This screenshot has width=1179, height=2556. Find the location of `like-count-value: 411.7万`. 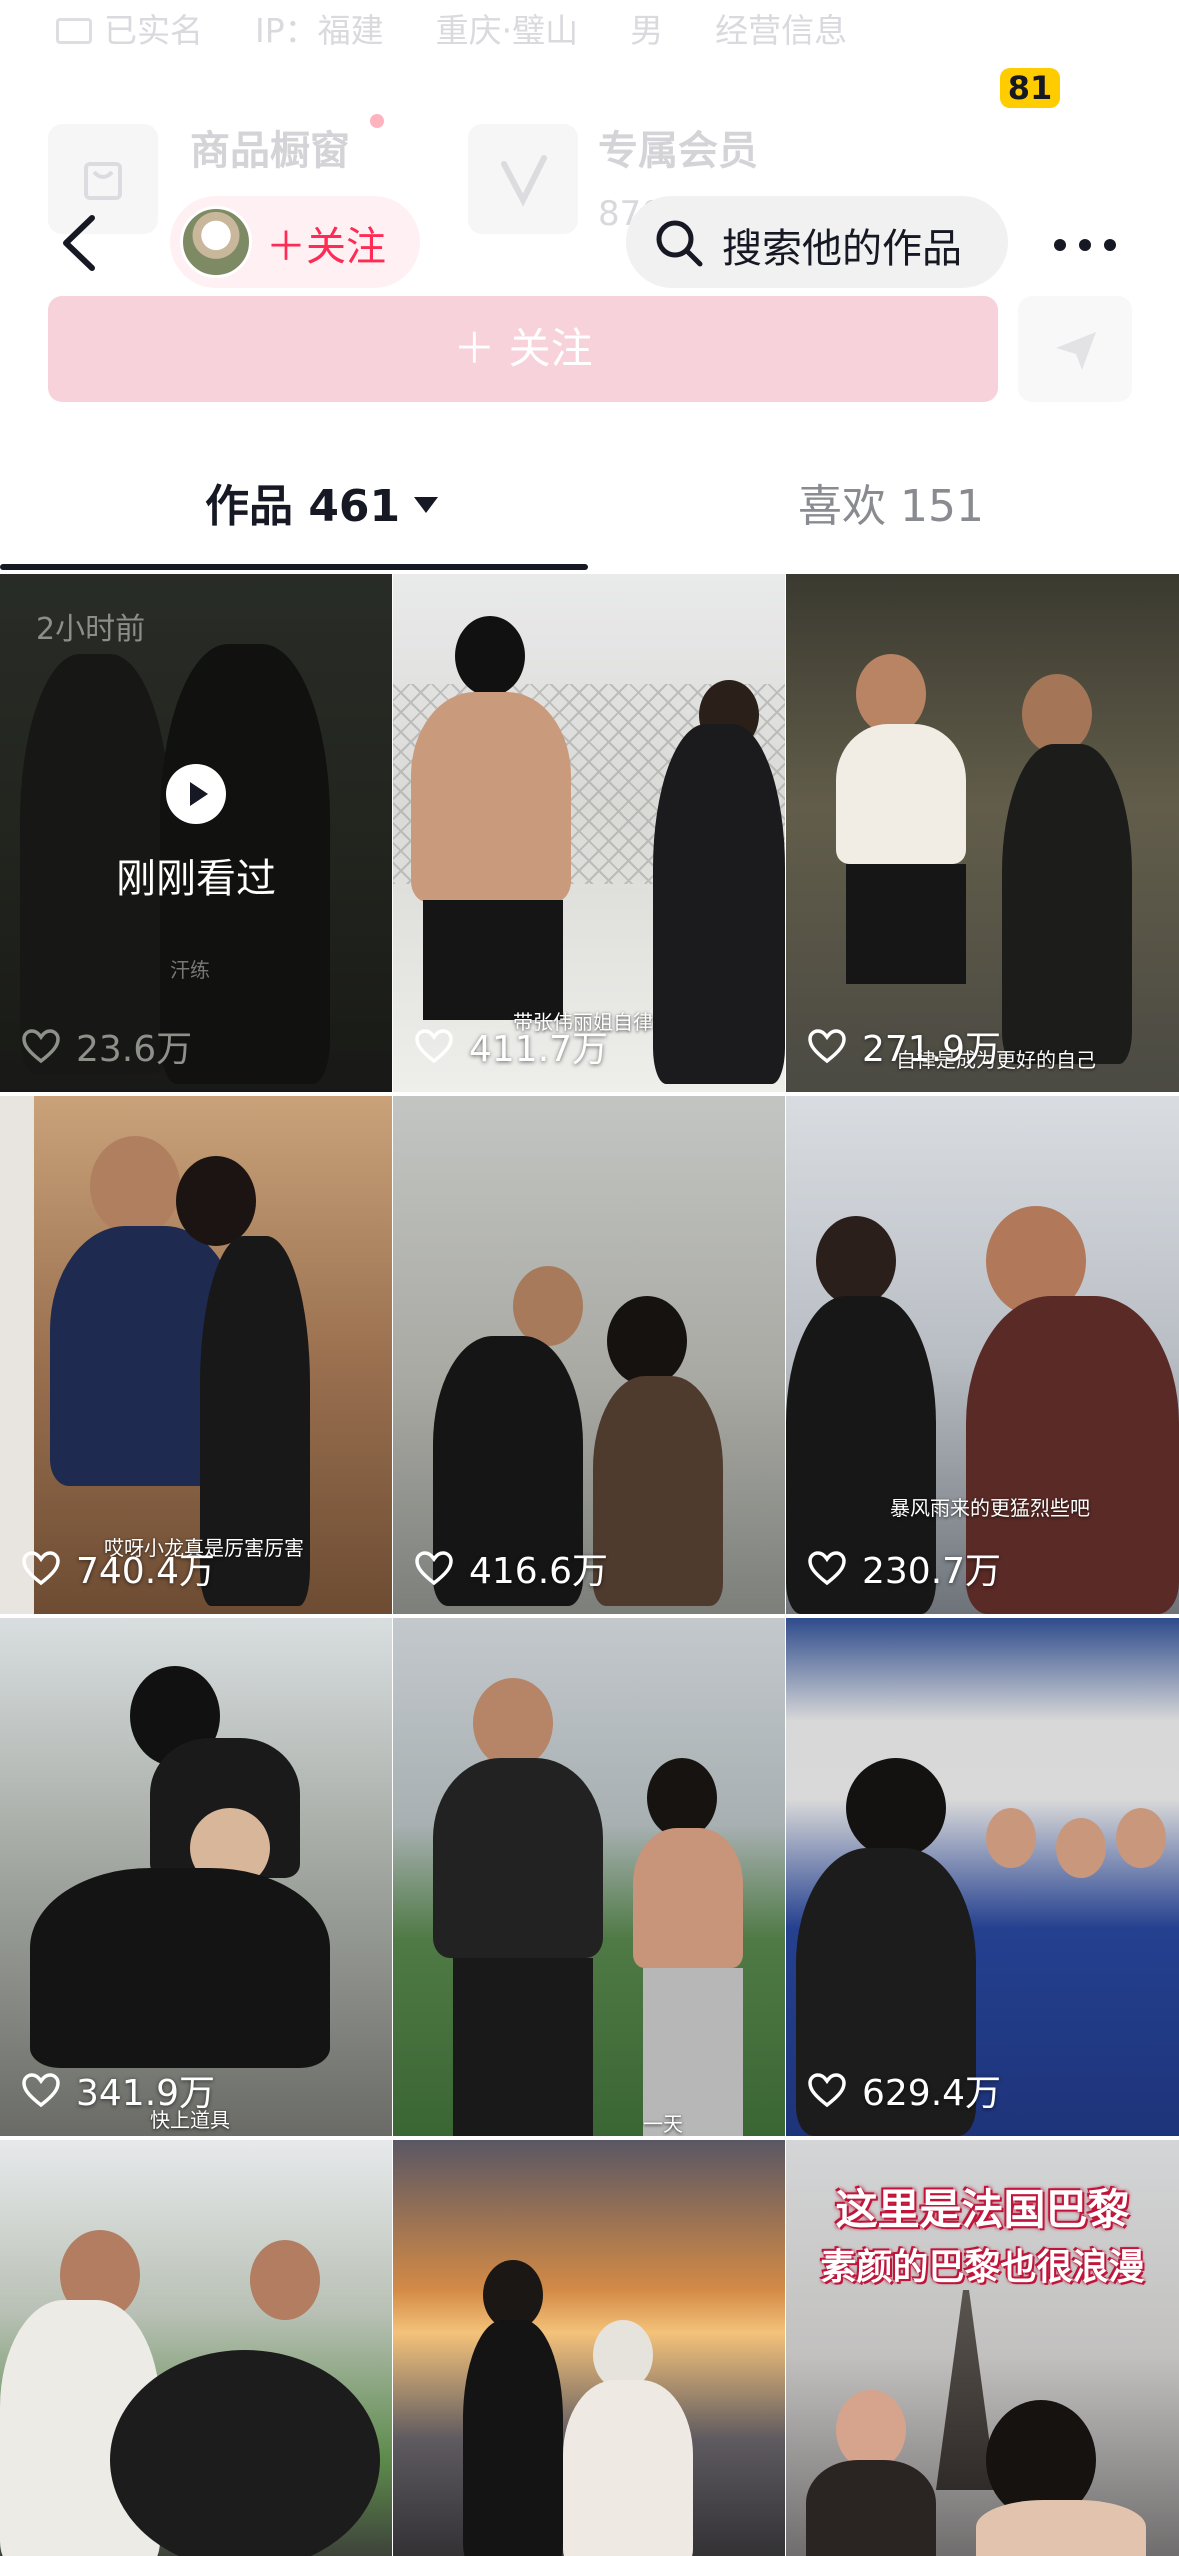

like-count-value: 411.7万 is located at coordinates (539, 1049).